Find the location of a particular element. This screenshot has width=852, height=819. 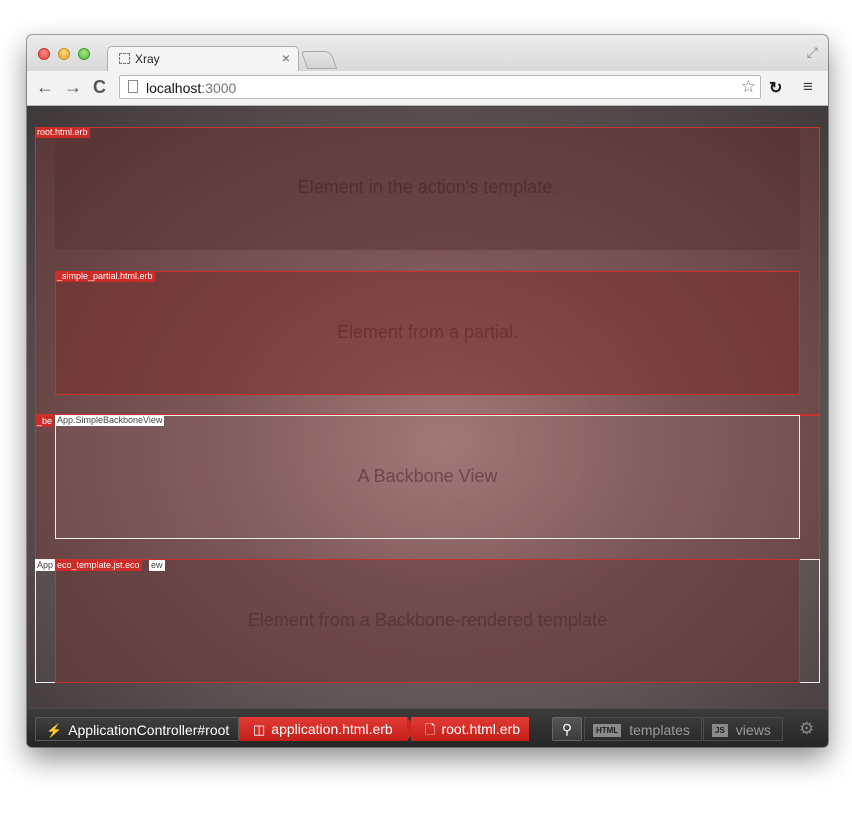

minimize-window-button is located at coordinates (64, 54).